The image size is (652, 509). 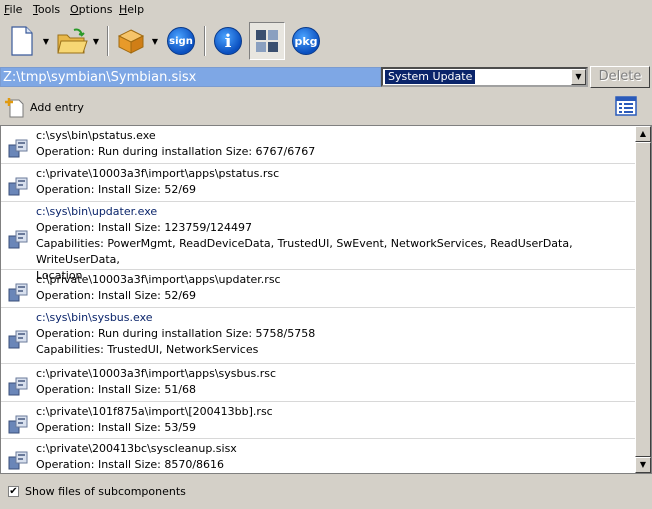 What do you see at coordinates (97, 211) in the screenshot?
I see `file-path: c:\sys\bin\updater.exe` at bounding box center [97, 211].